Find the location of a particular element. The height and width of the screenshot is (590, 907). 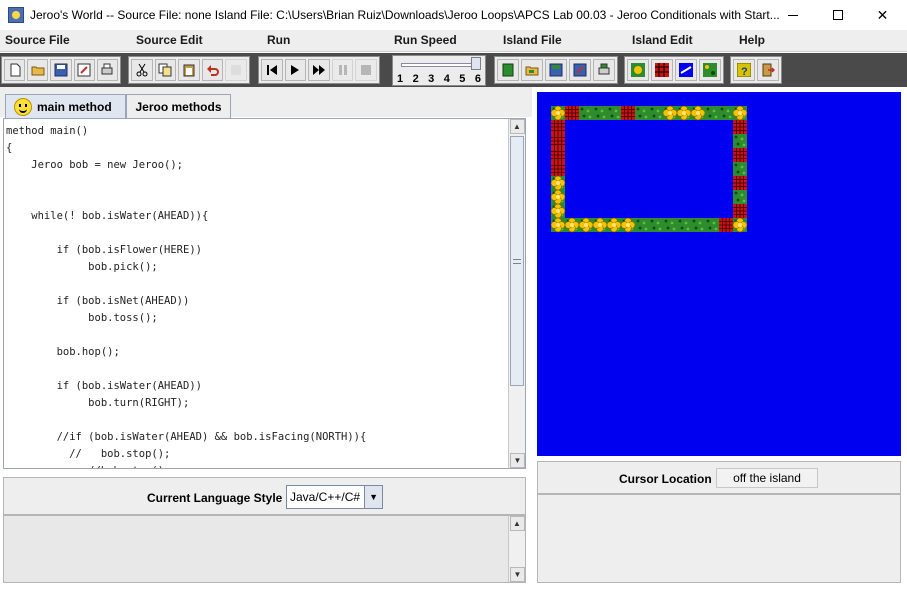

jeroo-app-icon is located at coordinates (16, 15).